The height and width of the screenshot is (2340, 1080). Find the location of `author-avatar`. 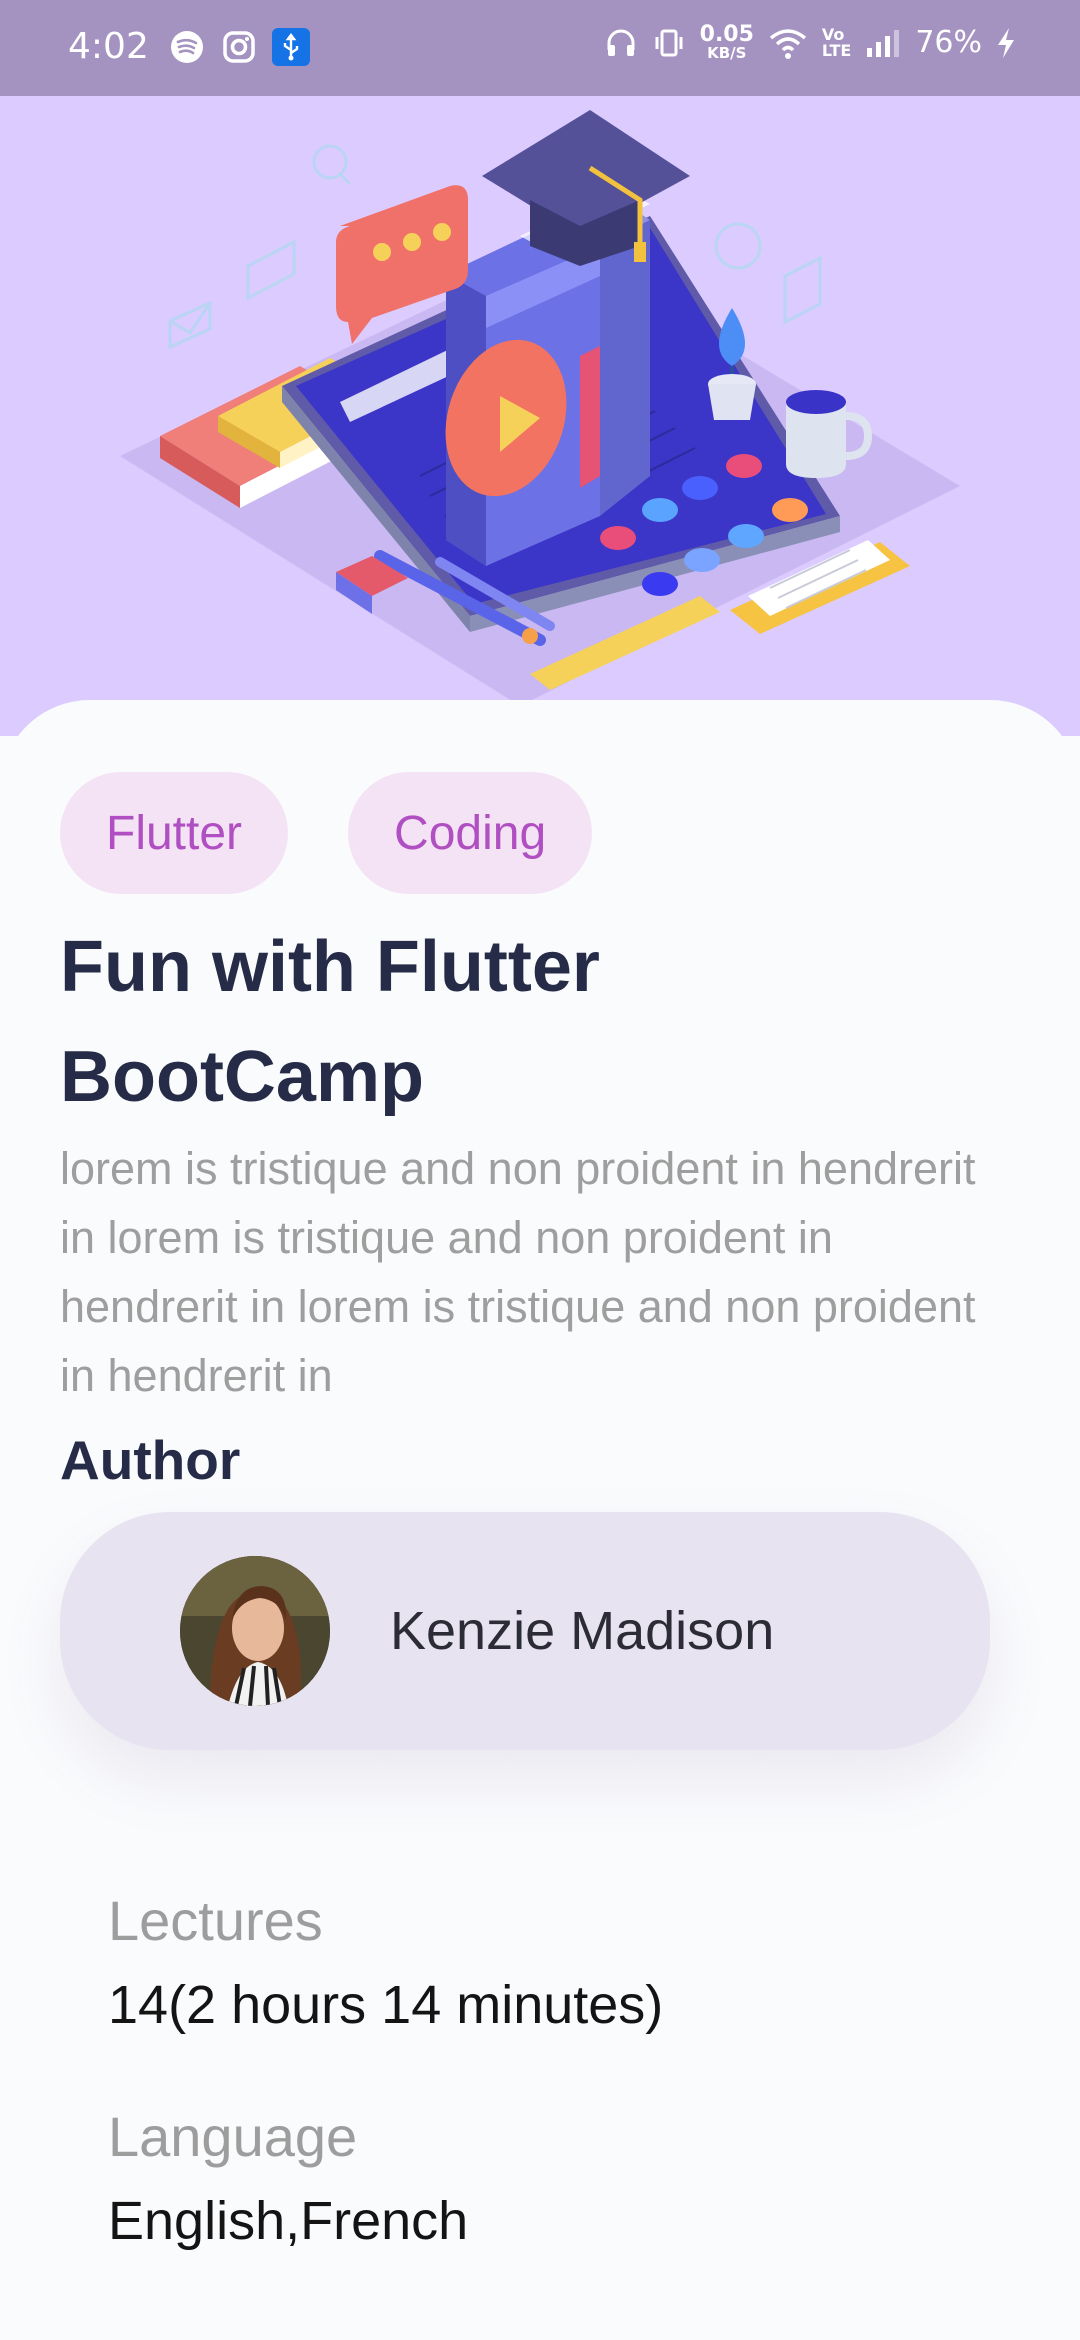

author-avatar is located at coordinates (255, 1631).